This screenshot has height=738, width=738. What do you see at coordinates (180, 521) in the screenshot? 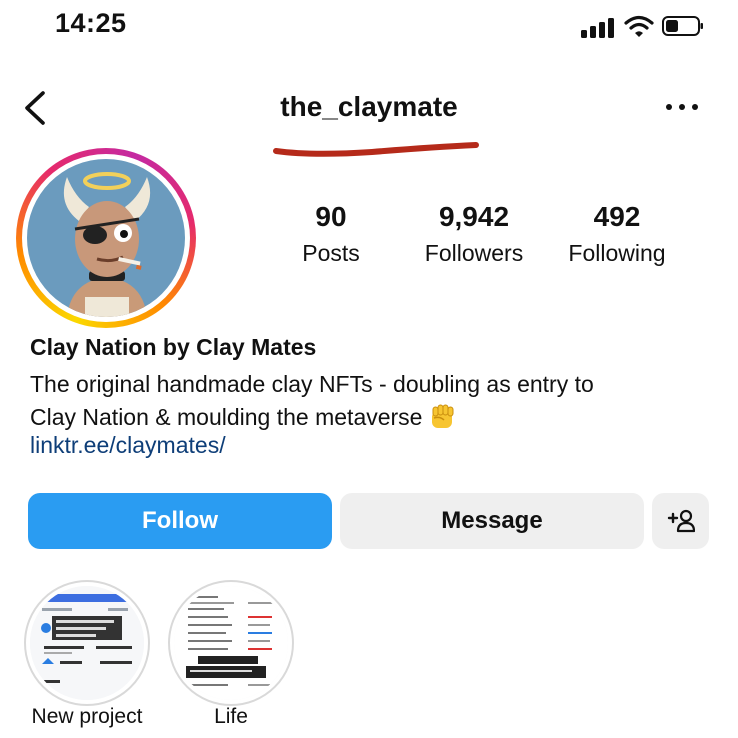
I see `follow-button: Follow` at bounding box center [180, 521].